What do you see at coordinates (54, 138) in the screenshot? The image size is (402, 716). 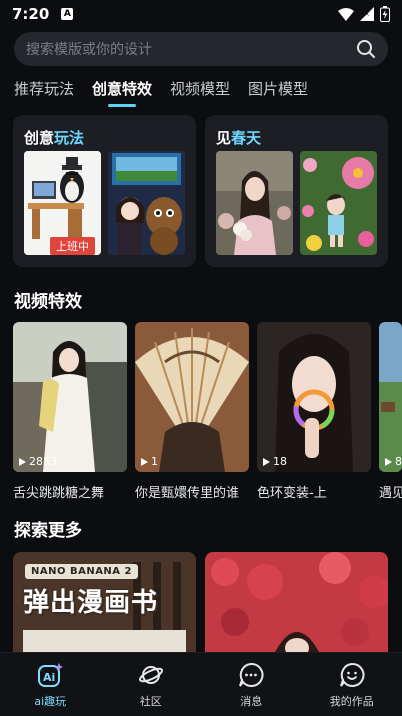 I see `card-title: 创意玩法` at bounding box center [54, 138].